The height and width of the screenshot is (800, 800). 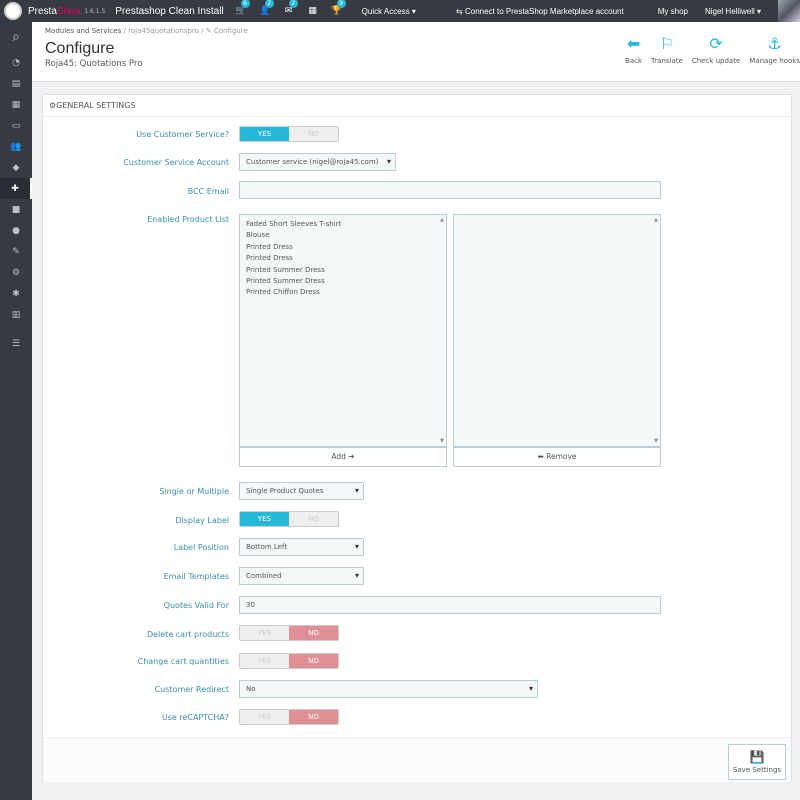 I want to click on list-item: Faded Short Sleeves T-shirt, so click(x=343, y=224).